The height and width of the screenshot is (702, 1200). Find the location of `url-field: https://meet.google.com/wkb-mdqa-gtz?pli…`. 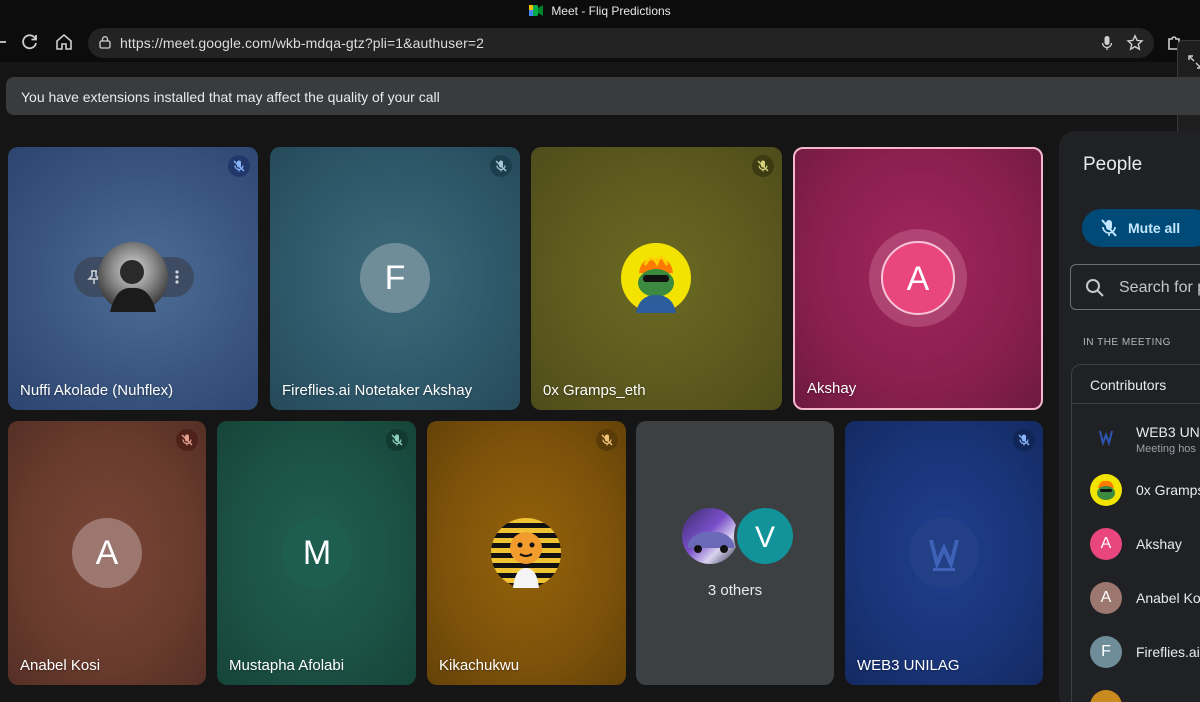

url-field: https://meet.google.com/wkb-mdqa-gtz?pli… is located at coordinates (621, 43).